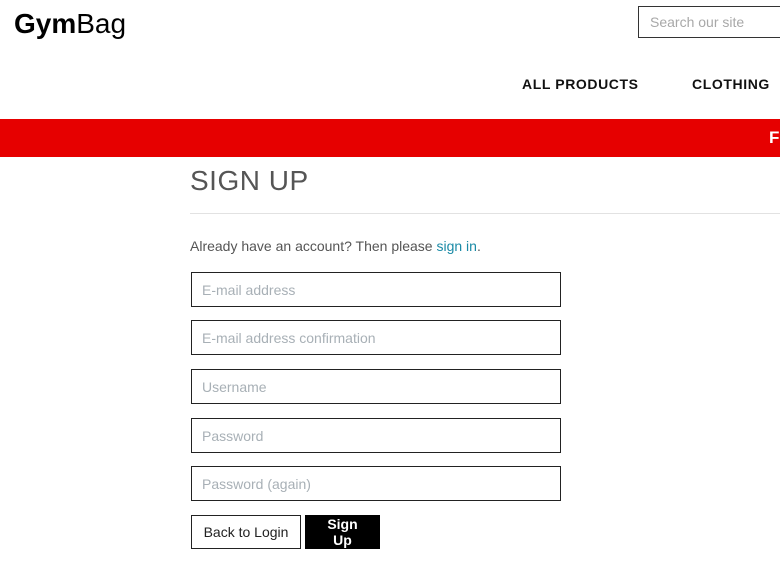 The width and height of the screenshot is (780, 569). I want to click on password-again-field, so click(376, 483).